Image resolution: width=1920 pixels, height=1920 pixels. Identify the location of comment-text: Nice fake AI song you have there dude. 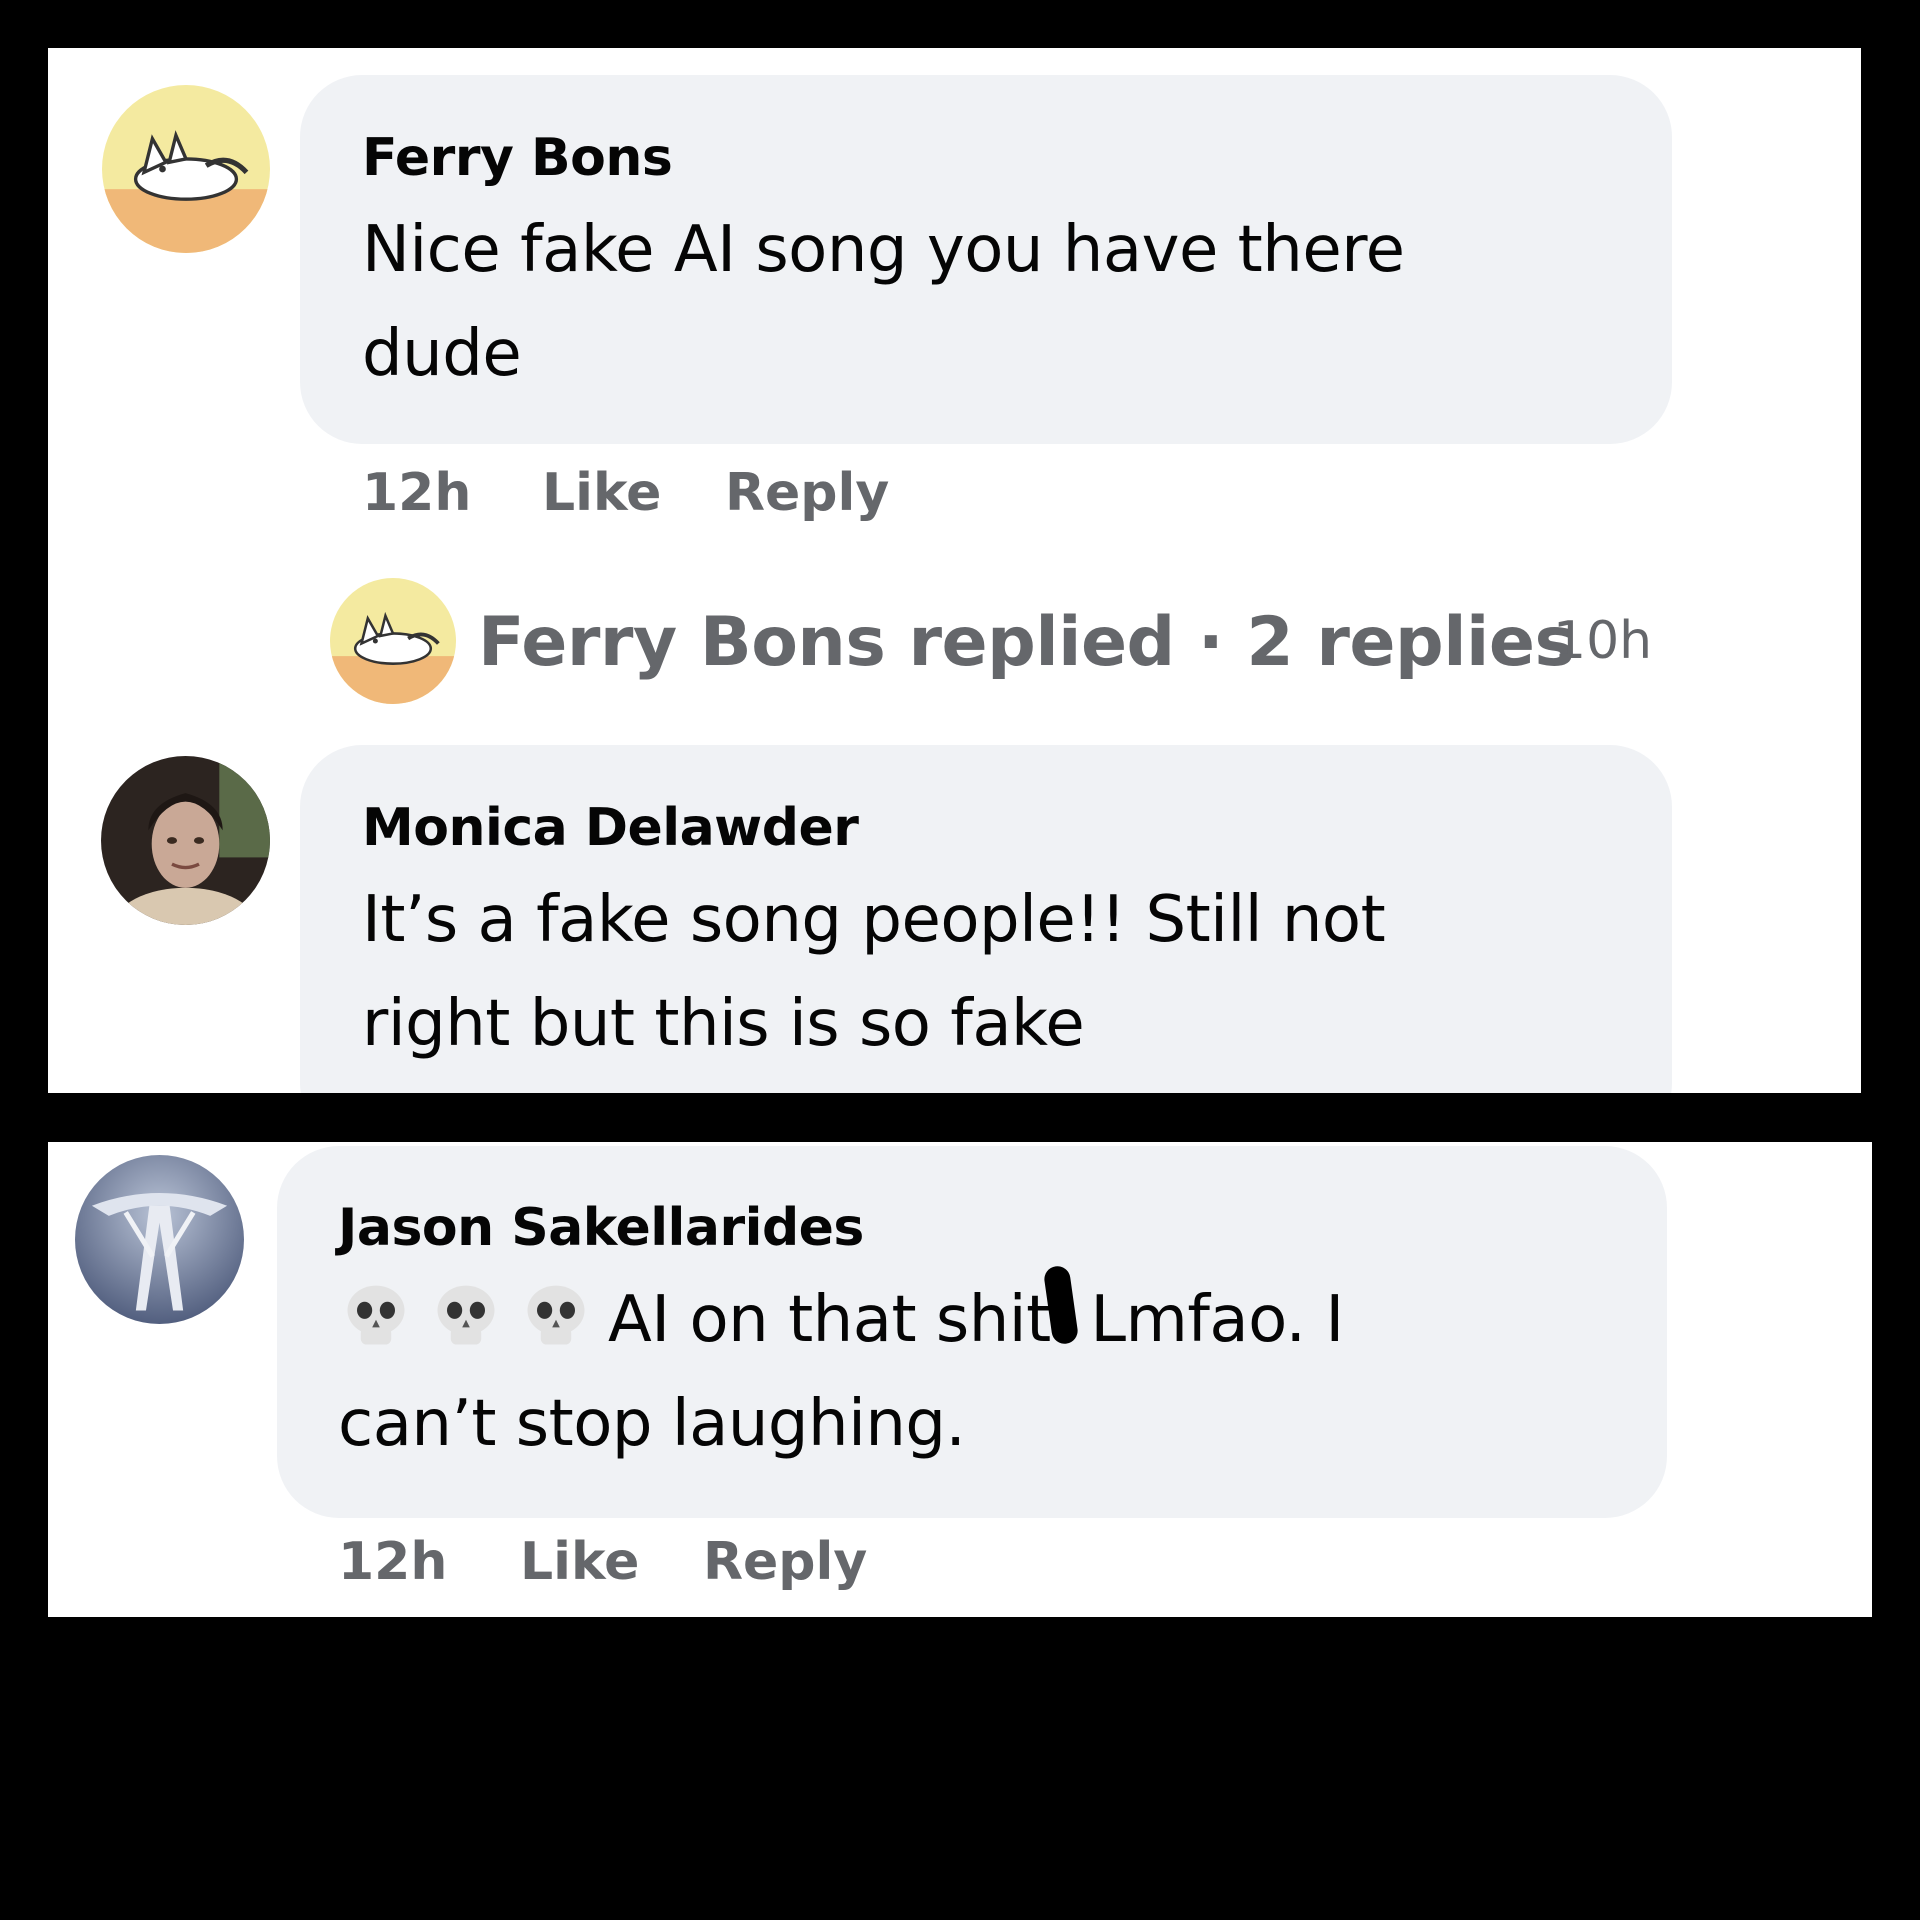
(883, 302).